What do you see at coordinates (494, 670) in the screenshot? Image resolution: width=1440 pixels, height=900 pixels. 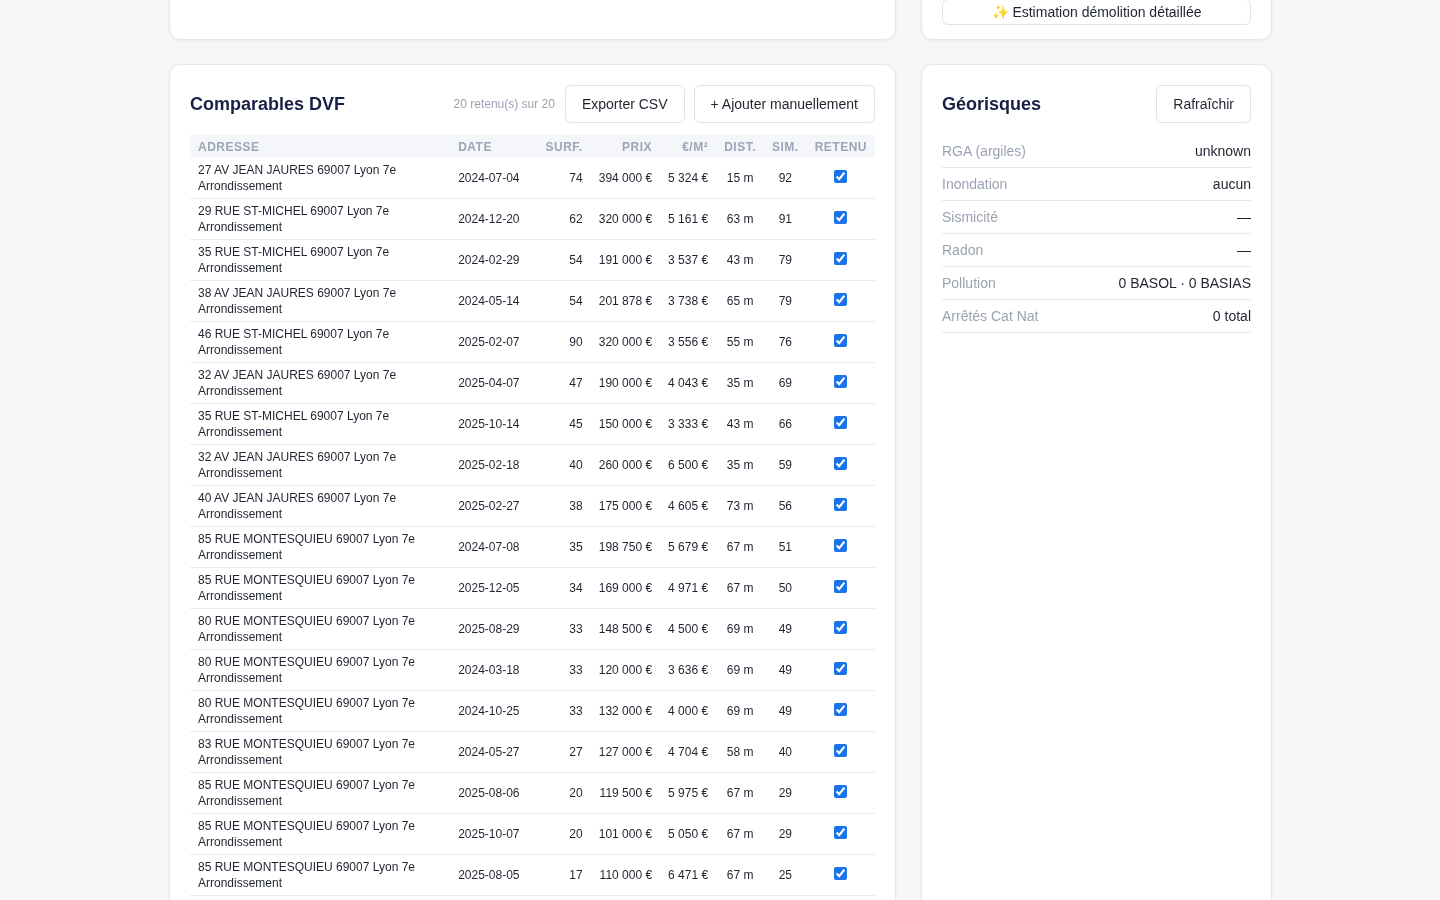 I see `date-cell: 2024-03-18` at bounding box center [494, 670].